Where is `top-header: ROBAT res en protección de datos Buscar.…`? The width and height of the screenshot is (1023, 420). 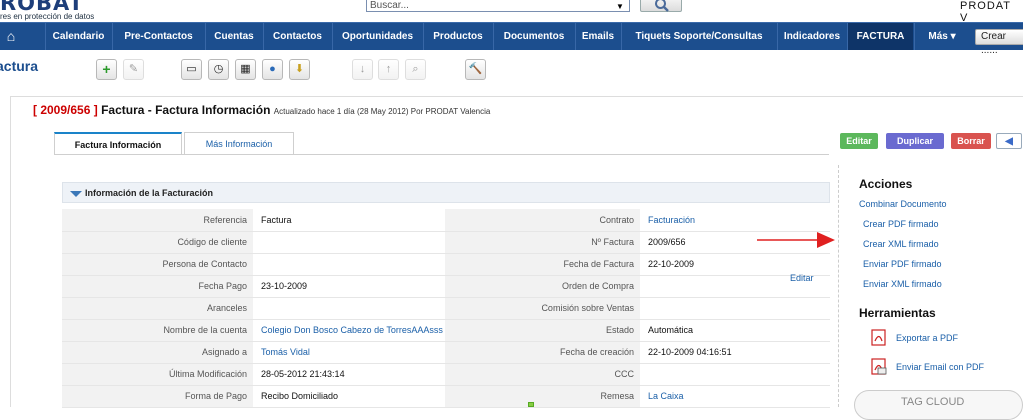
top-header: ROBAT res en protección de datos Buscar.… is located at coordinates (511, 12).